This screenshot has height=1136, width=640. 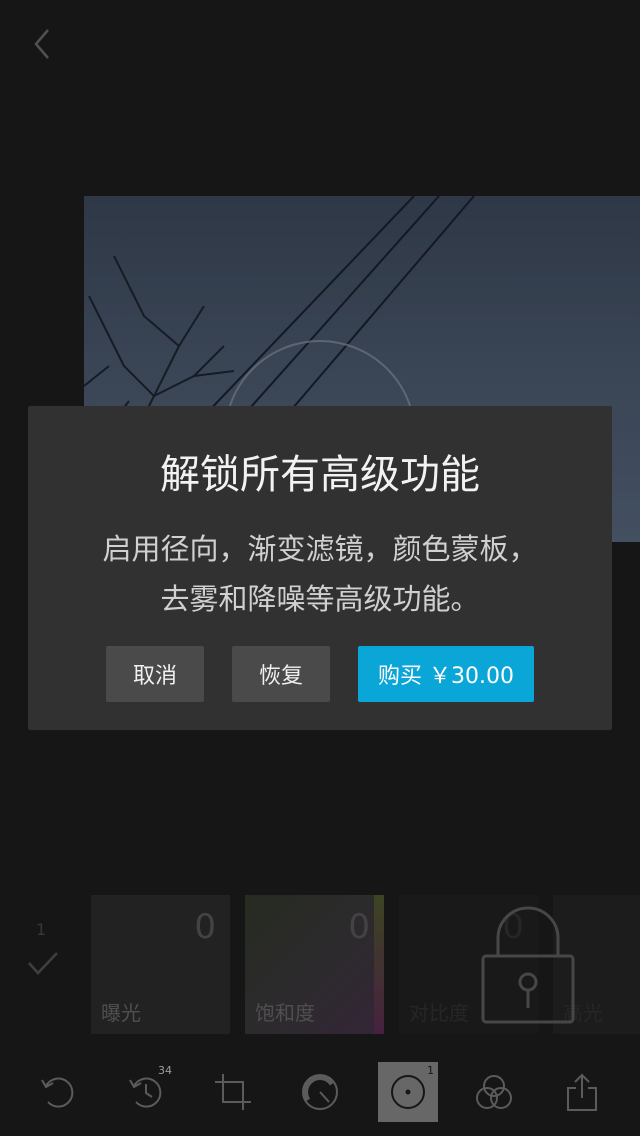 What do you see at coordinates (155, 674) in the screenshot?
I see `cancel-button: 取消` at bounding box center [155, 674].